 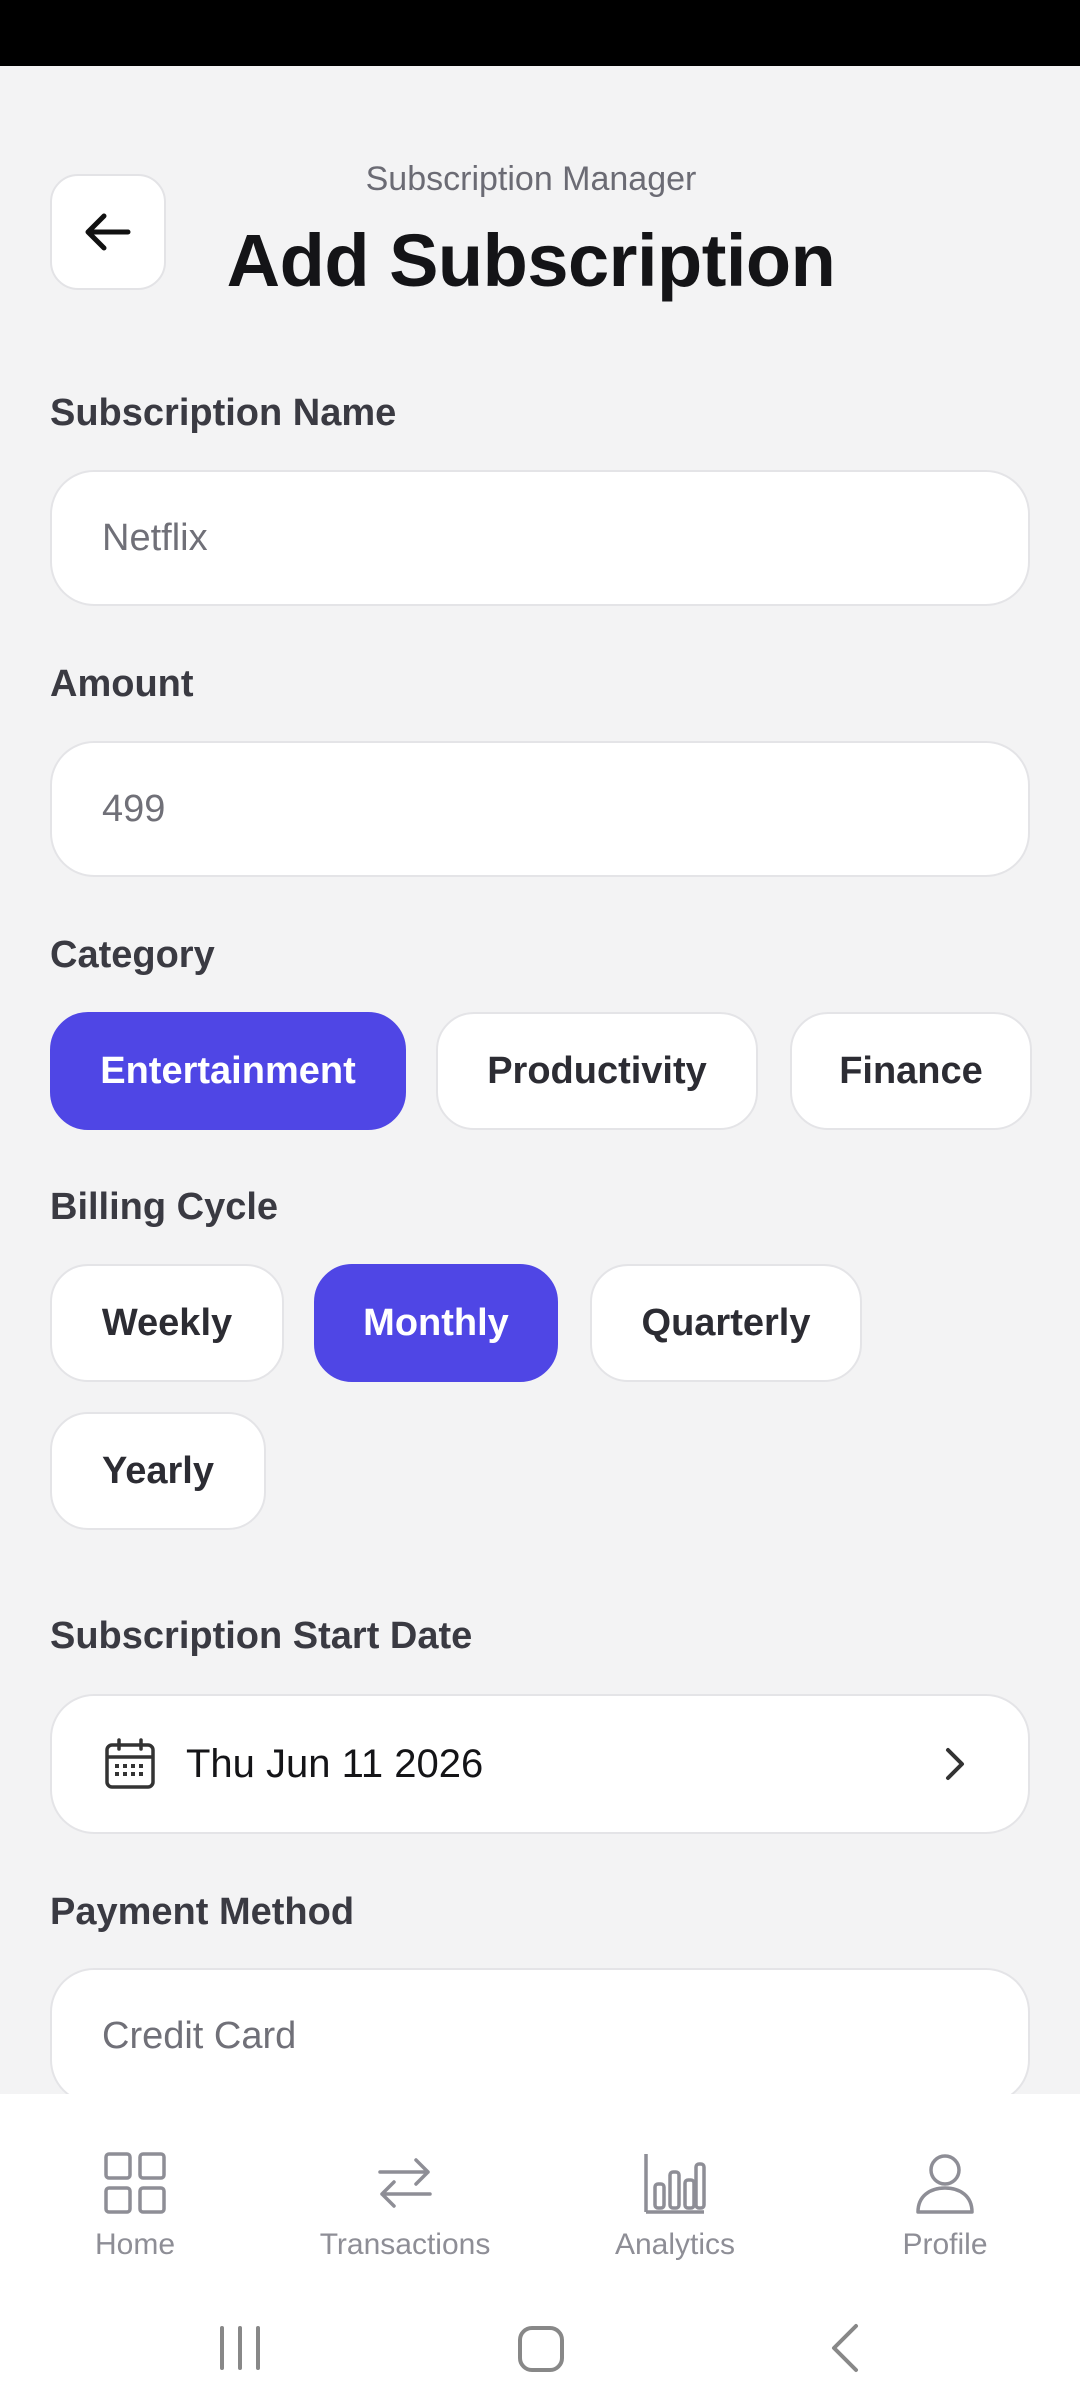 What do you see at coordinates (540, 1764) in the screenshot?
I see `start-date-field: Thu Jun 11 2026` at bounding box center [540, 1764].